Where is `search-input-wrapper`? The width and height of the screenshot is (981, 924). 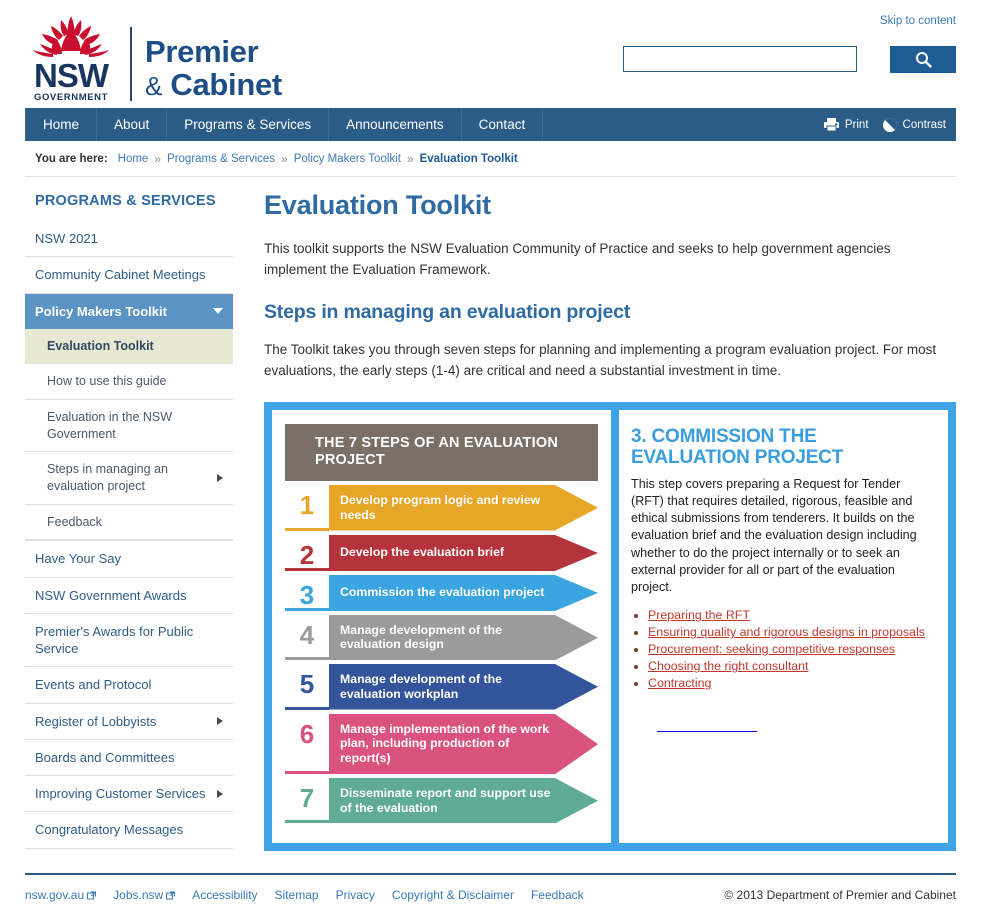 search-input-wrapper is located at coordinates (740, 59).